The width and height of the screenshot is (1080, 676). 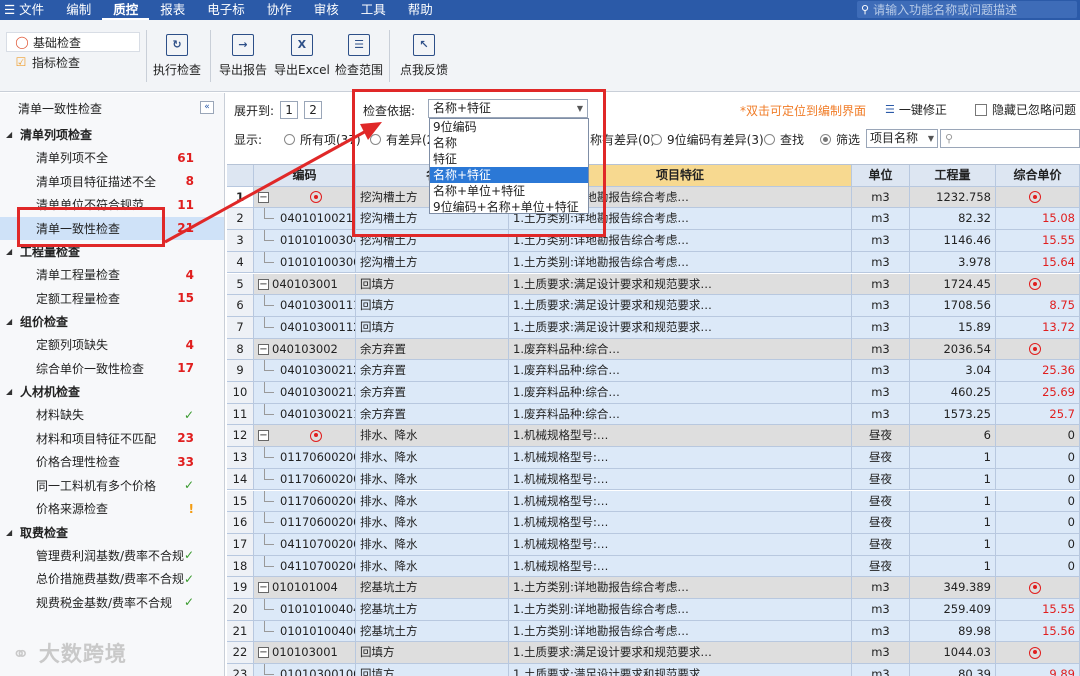 What do you see at coordinates (112, 532) in the screenshot?
I see `check-group: ◢ 取费检查` at bounding box center [112, 532].